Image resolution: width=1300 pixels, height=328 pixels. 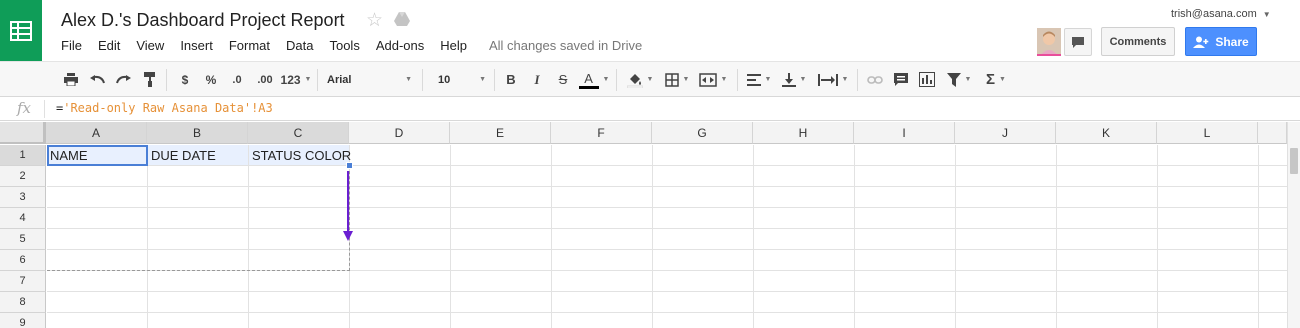 I want to click on save-status: All changes saved in Drive, so click(x=565, y=45).